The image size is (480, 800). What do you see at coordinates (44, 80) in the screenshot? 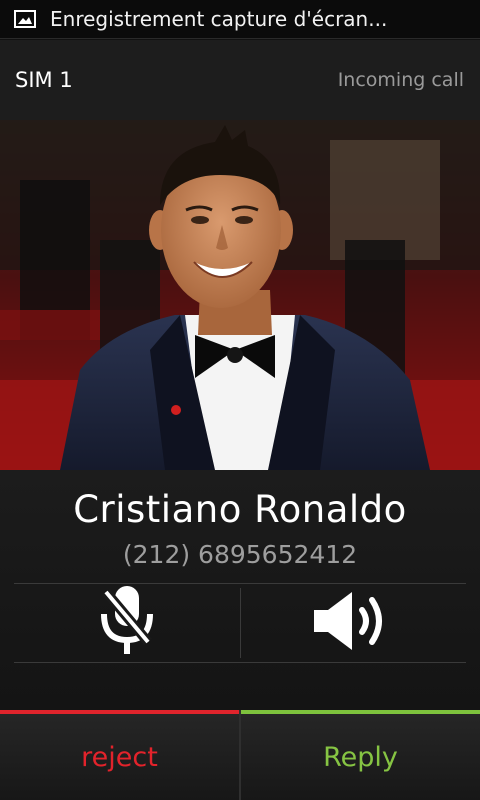
I see `sim-label: SIM 1` at bounding box center [44, 80].